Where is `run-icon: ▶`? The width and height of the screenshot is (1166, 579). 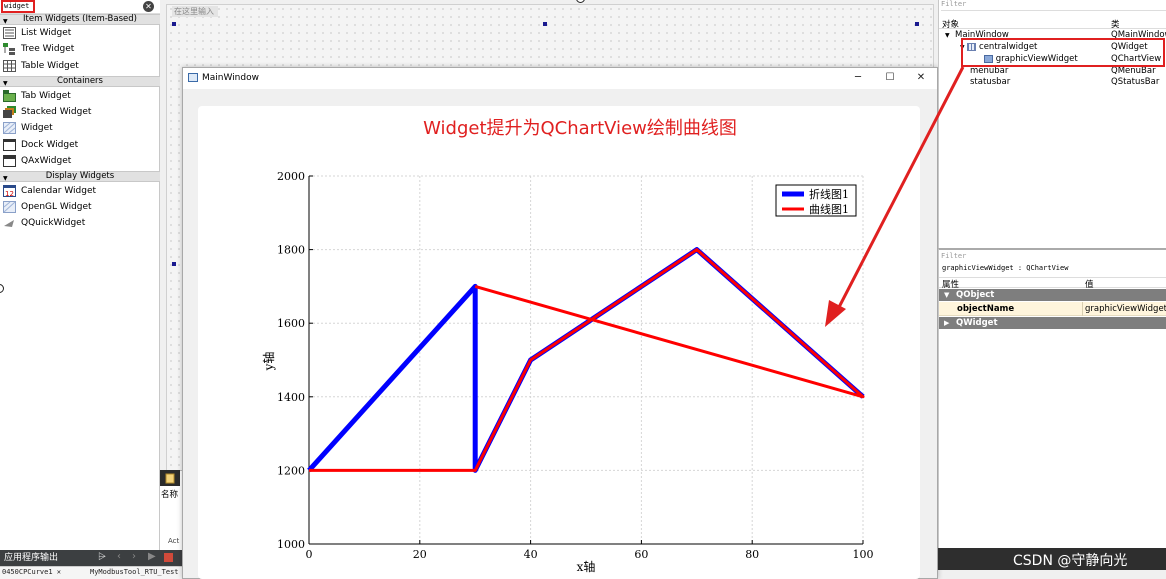
run-icon: ▶ is located at coordinates (152, 556).